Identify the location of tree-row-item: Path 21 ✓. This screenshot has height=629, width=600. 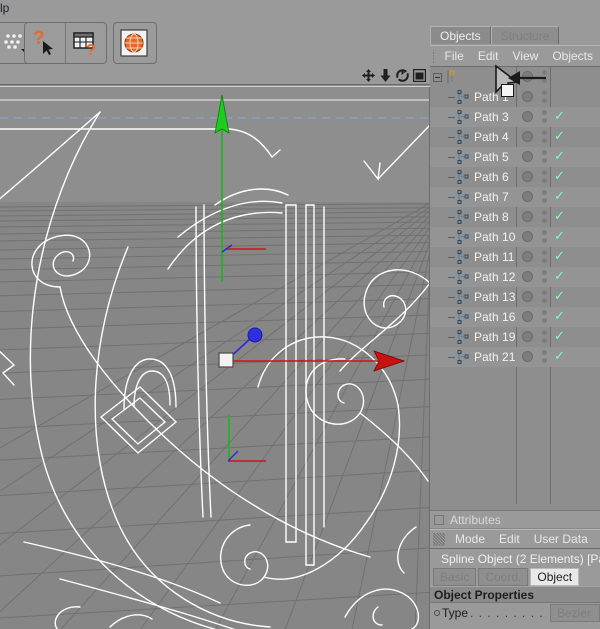
(515, 357).